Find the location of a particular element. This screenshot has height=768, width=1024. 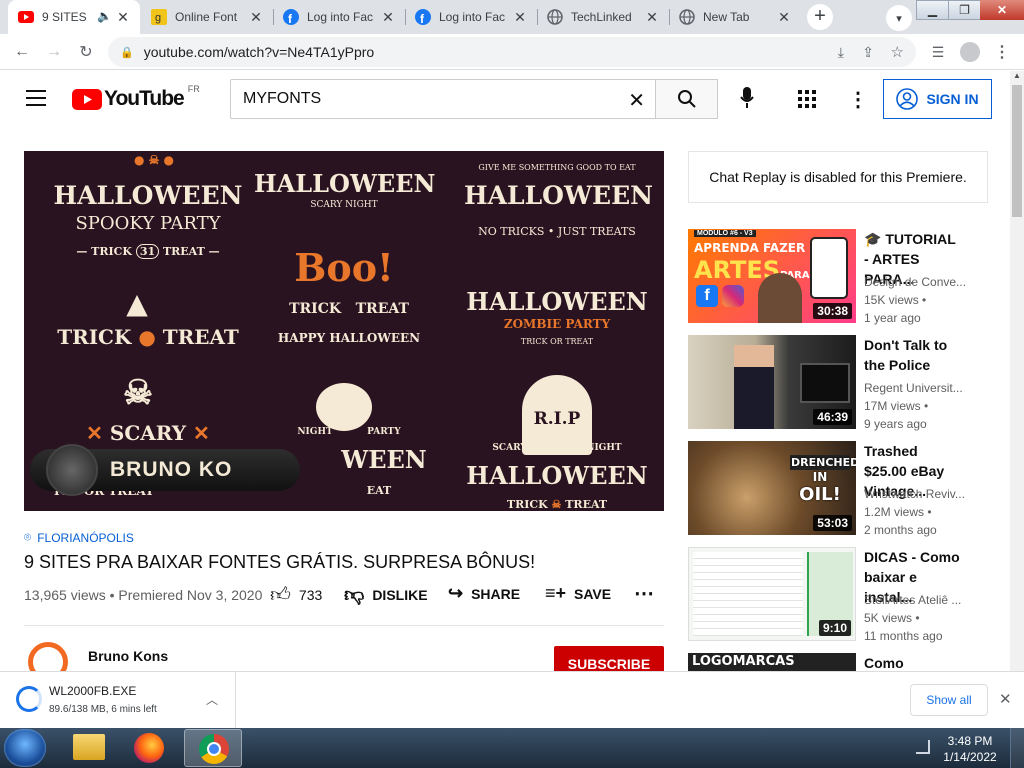

search-button is located at coordinates (687, 99).